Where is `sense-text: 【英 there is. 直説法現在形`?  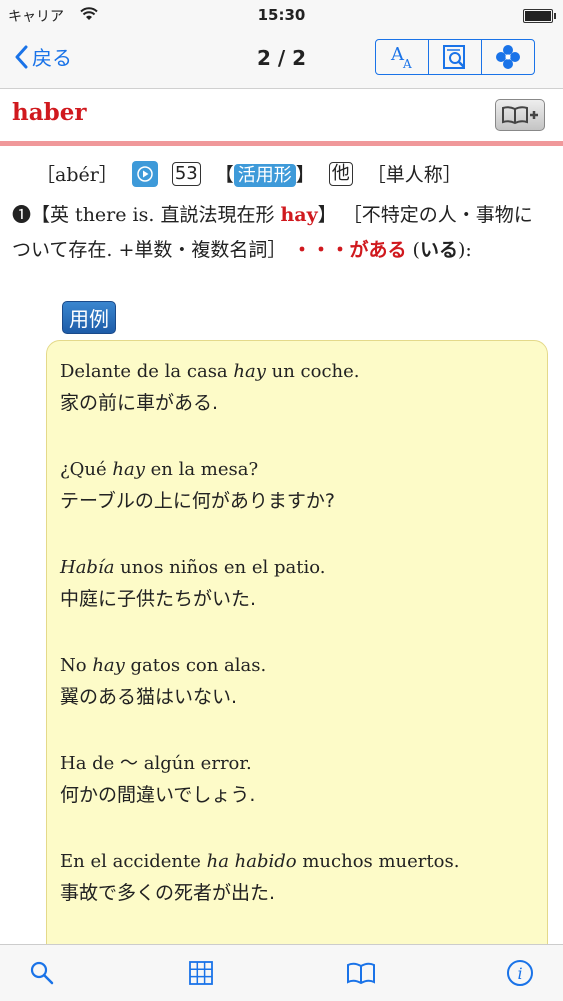 sense-text: 【英 there is. 直説法現在形 is located at coordinates (156, 215).